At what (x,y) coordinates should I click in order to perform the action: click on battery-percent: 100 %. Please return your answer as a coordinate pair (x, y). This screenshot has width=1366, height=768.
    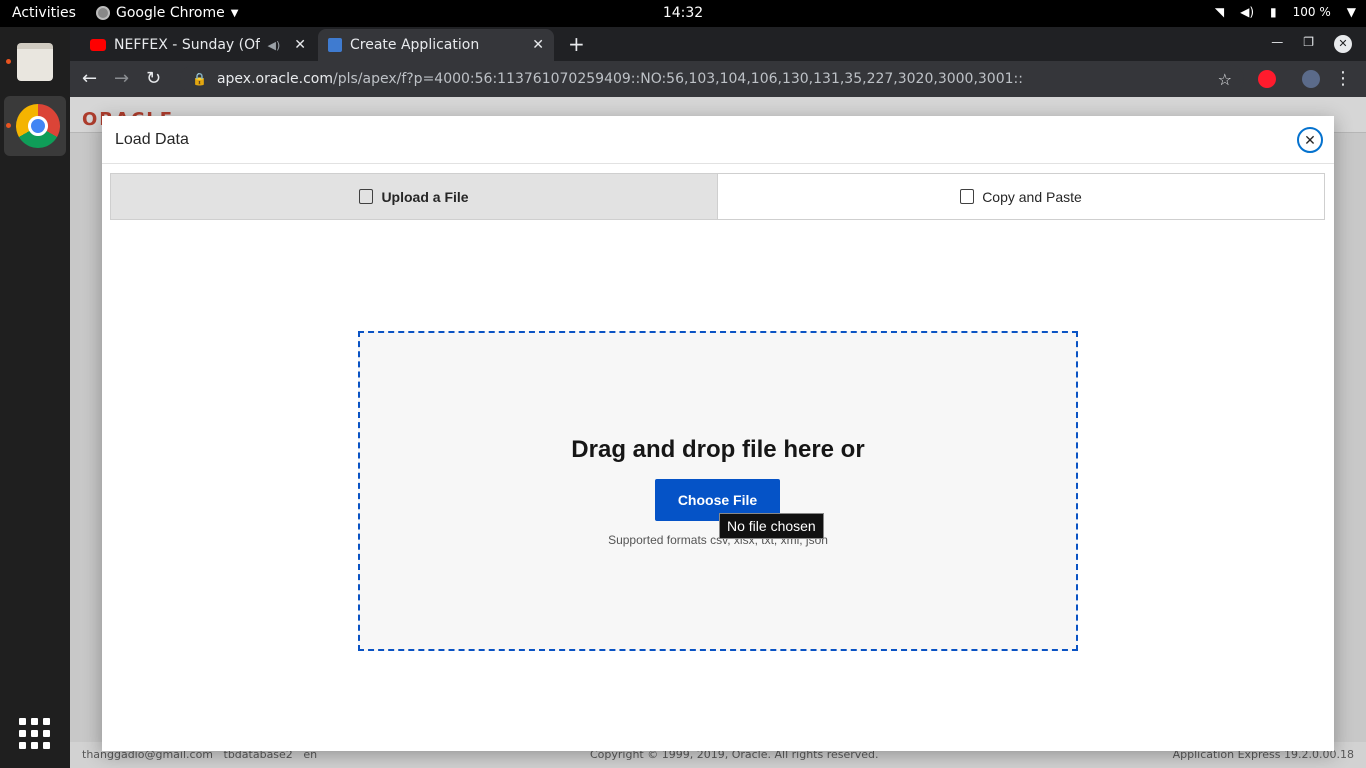
    Looking at the image, I should click on (1311, 12).